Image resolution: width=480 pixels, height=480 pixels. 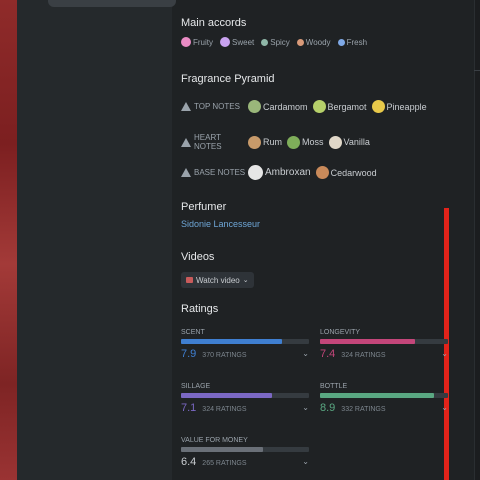 I want to click on rating-bottle: BOTTLE 8.9 332 RATINGS ⌄, so click(x=384, y=398).